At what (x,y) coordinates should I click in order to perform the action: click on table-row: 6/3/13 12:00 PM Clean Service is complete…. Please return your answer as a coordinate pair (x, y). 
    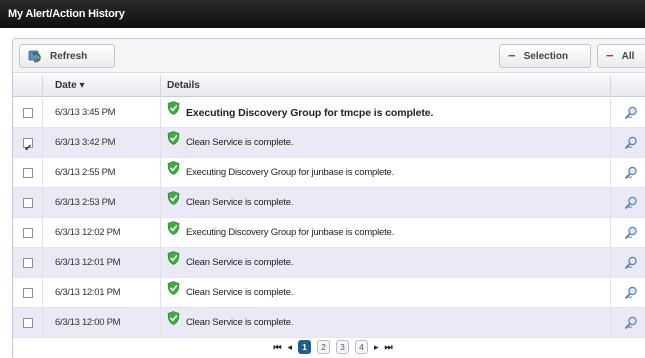
    Looking at the image, I should click on (329, 323).